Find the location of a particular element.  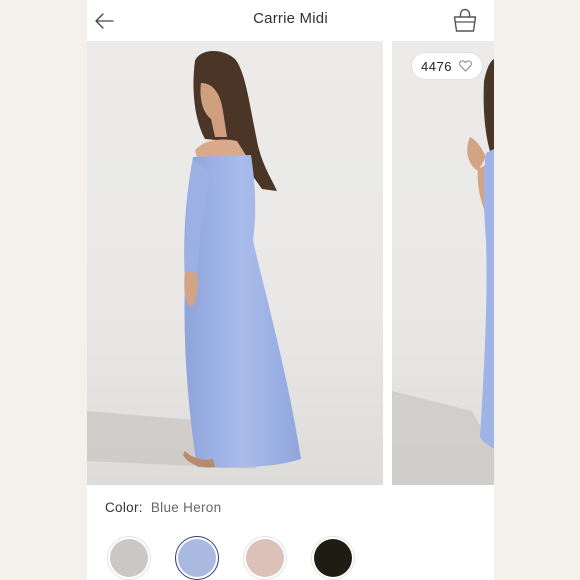

shopping-bag-icon is located at coordinates (465, 20).